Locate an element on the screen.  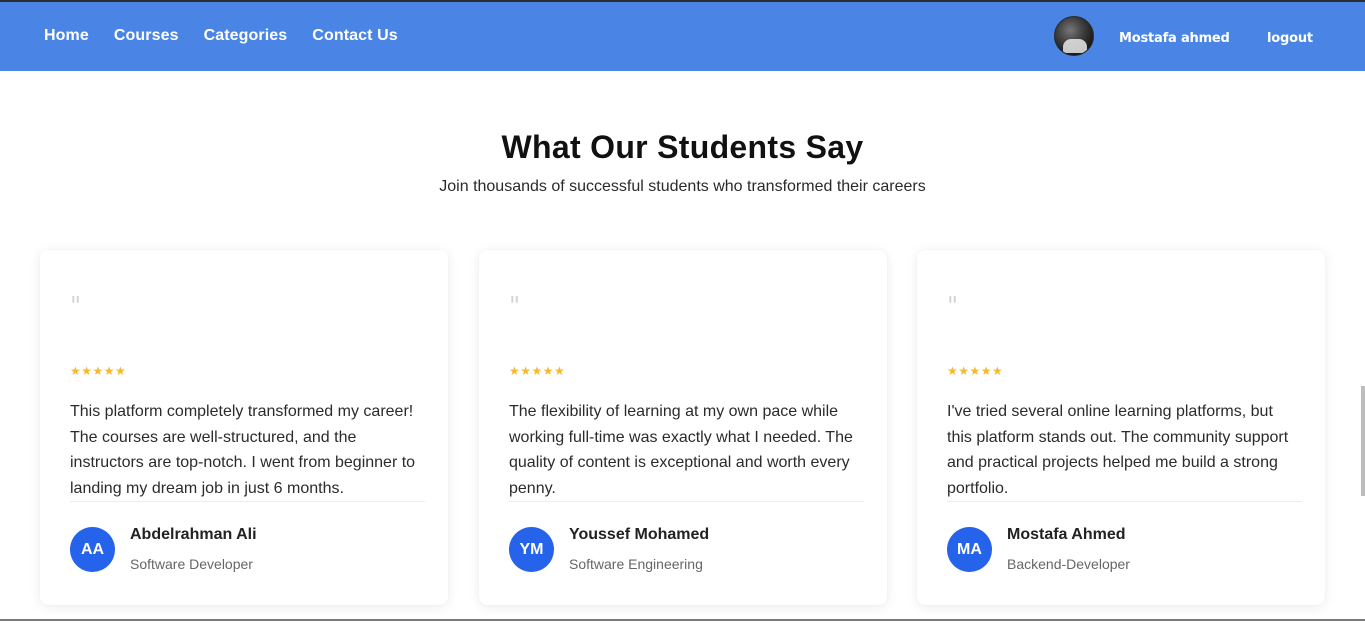
section-title: What Our Students Say is located at coordinates (682, 147).